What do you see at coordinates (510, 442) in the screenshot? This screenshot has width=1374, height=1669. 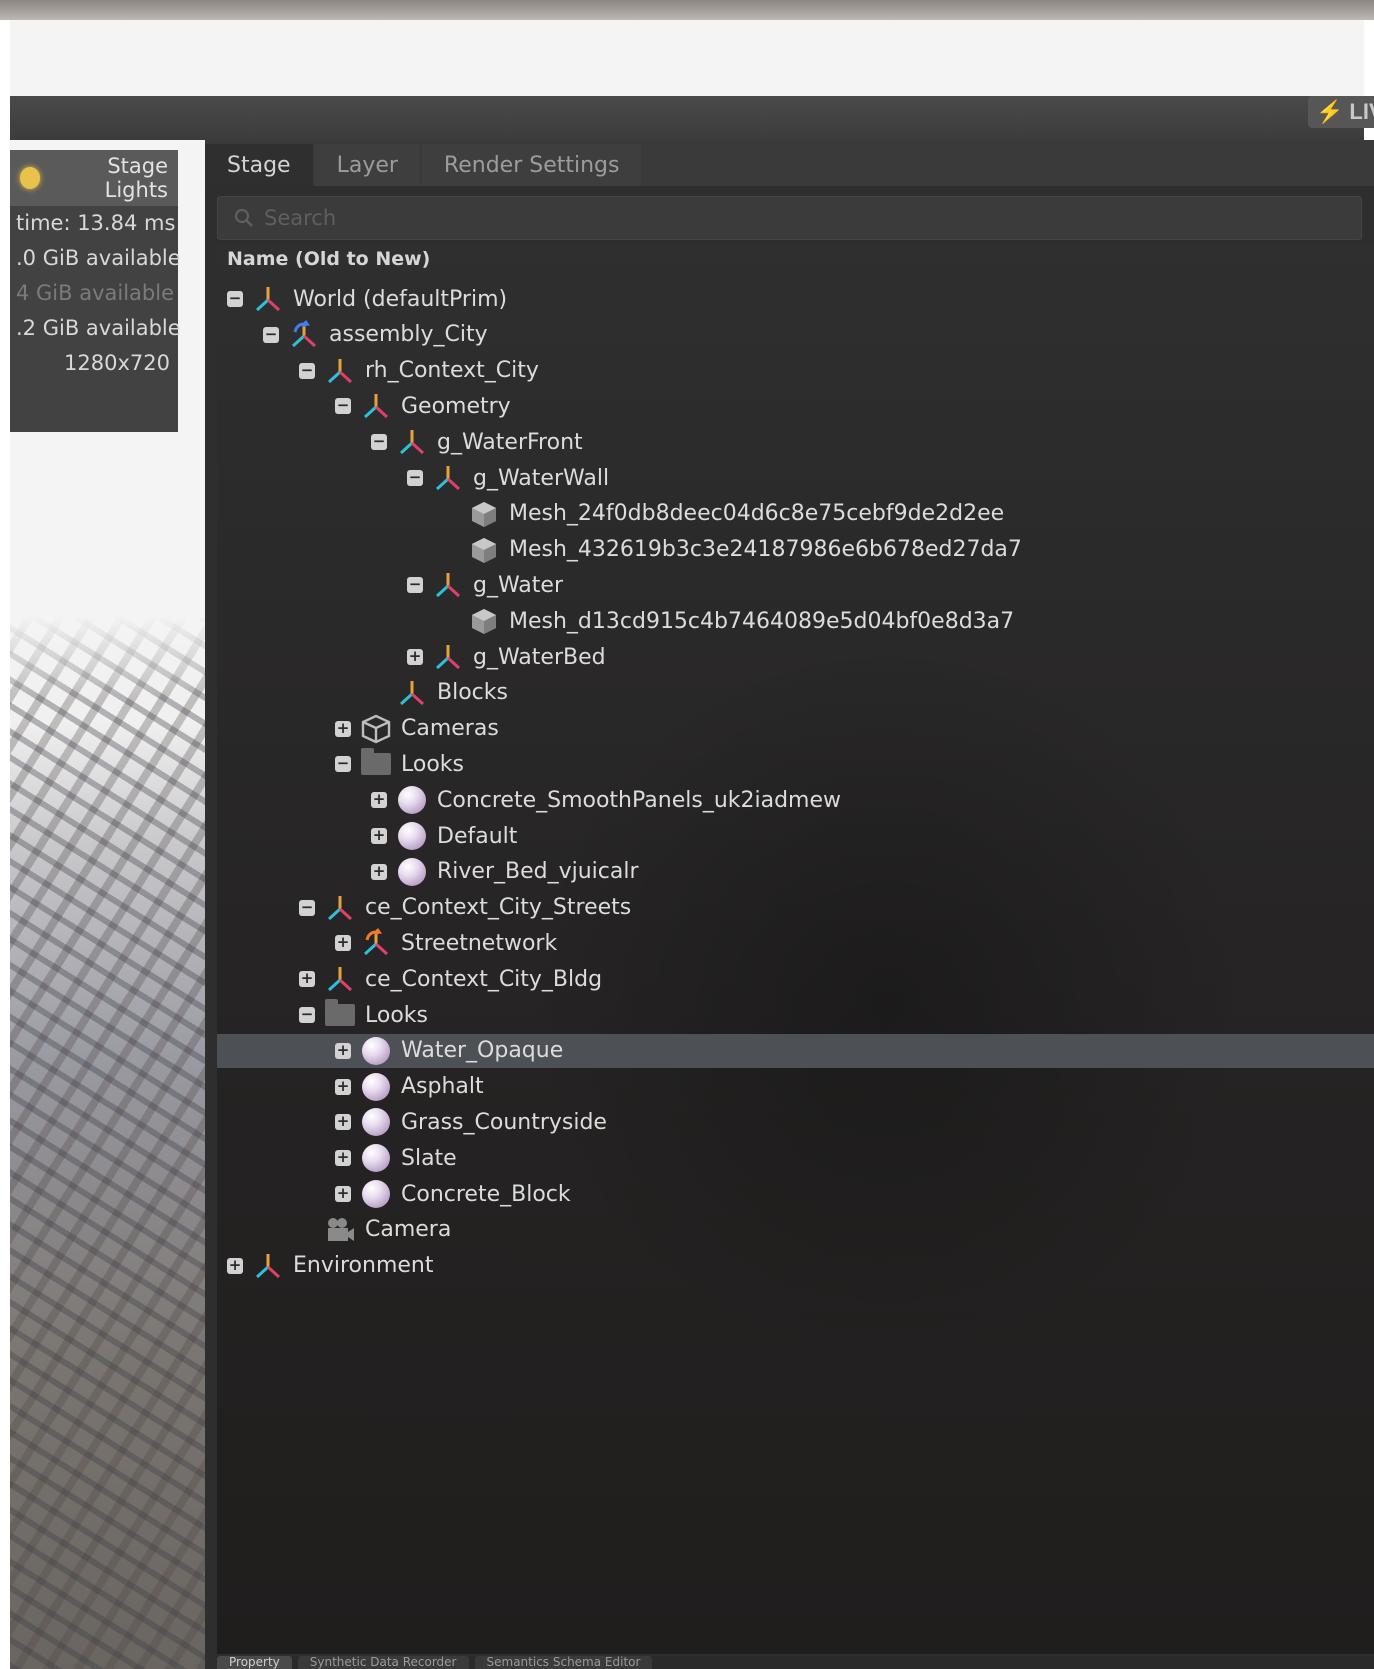 I see `tree-row-label: g_WaterFront` at bounding box center [510, 442].